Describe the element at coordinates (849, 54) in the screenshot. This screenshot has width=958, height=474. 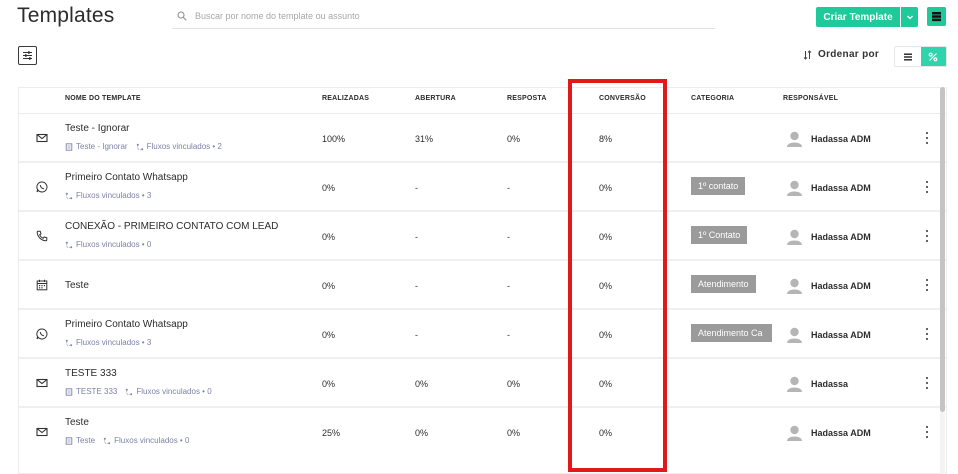
I see `sort-label: Ordenar por` at that location.